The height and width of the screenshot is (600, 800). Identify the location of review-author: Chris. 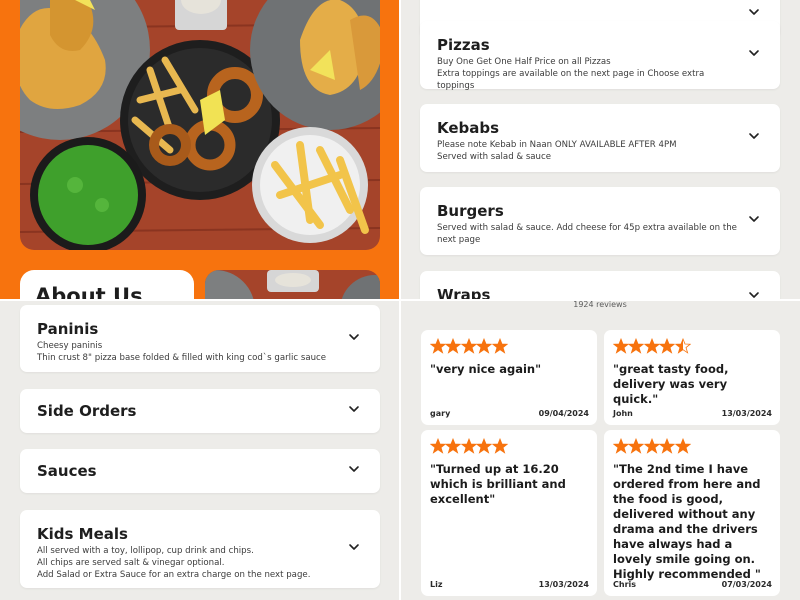
(625, 584).